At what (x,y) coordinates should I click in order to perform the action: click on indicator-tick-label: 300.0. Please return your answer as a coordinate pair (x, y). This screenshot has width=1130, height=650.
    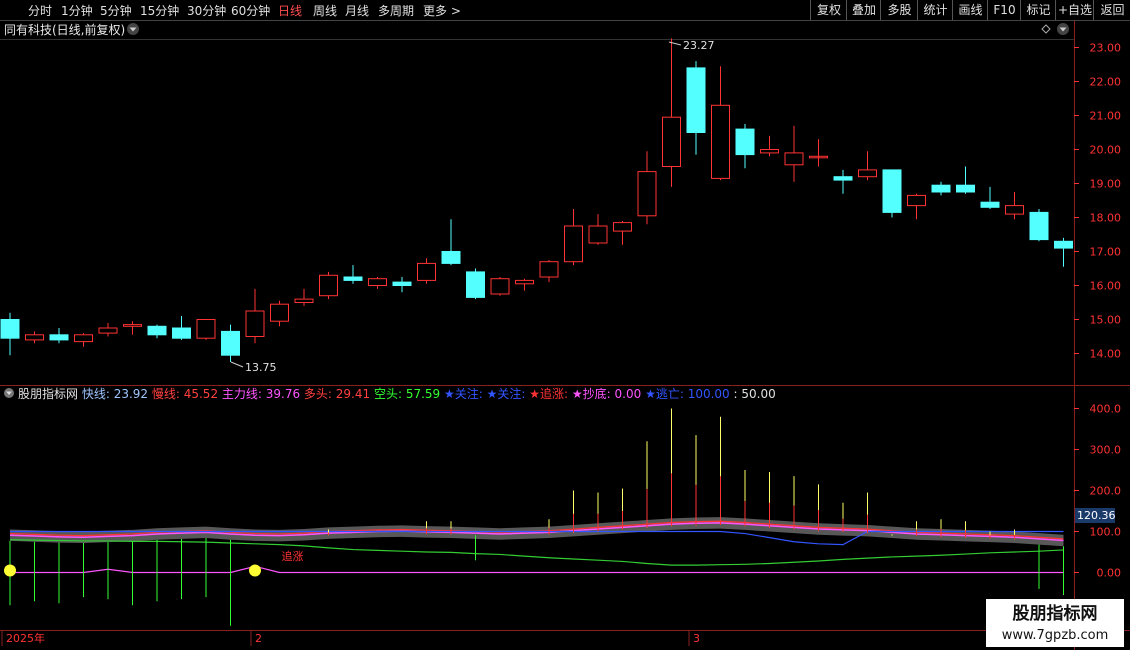
    Looking at the image, I should click on (1106, 450).